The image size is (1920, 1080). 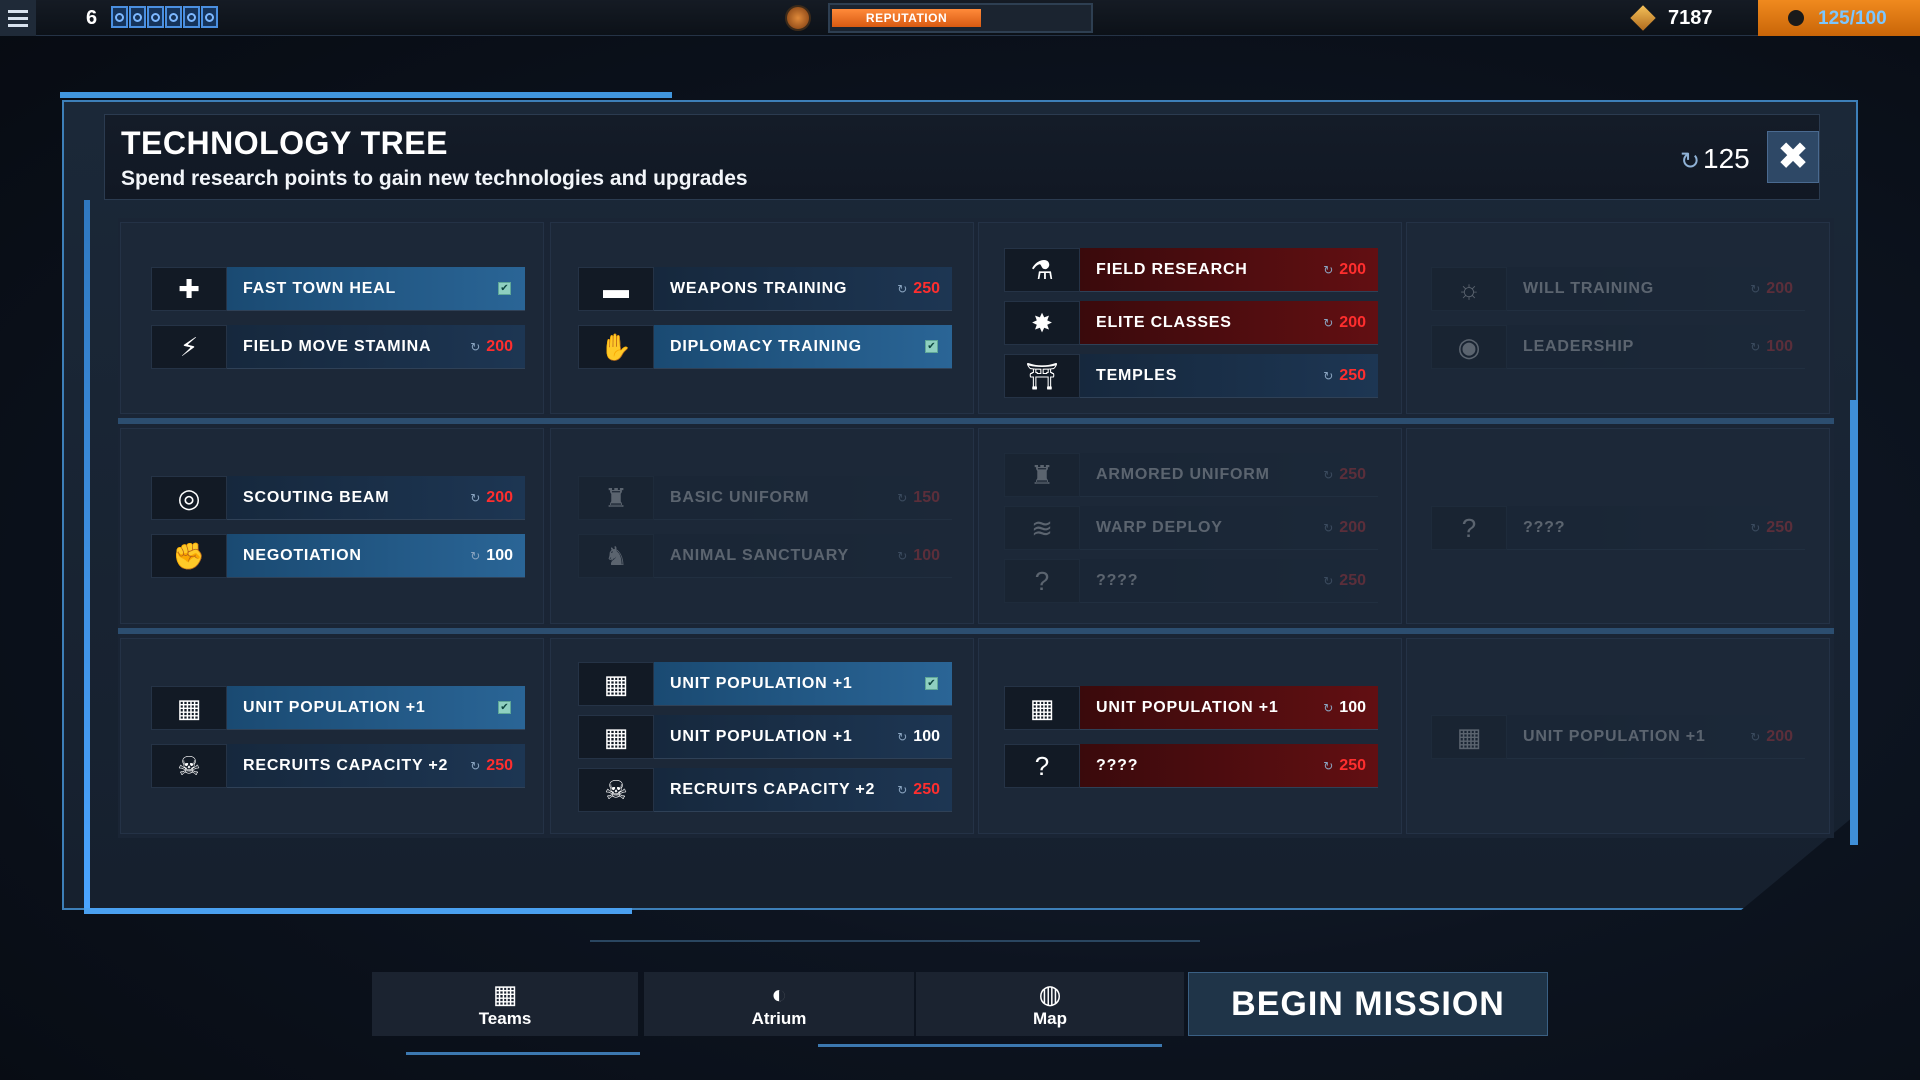 I want to click on reputation-emblem-icon, so click(x=798, y=18).